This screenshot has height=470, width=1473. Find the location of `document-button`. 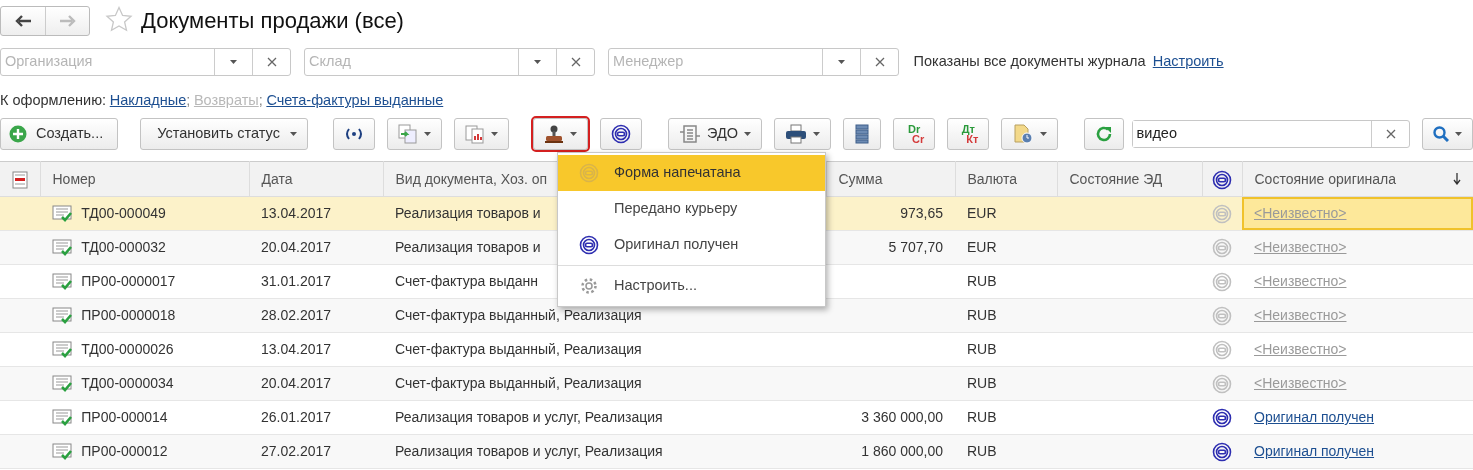

document-button is located at coordinates (1030, 134).